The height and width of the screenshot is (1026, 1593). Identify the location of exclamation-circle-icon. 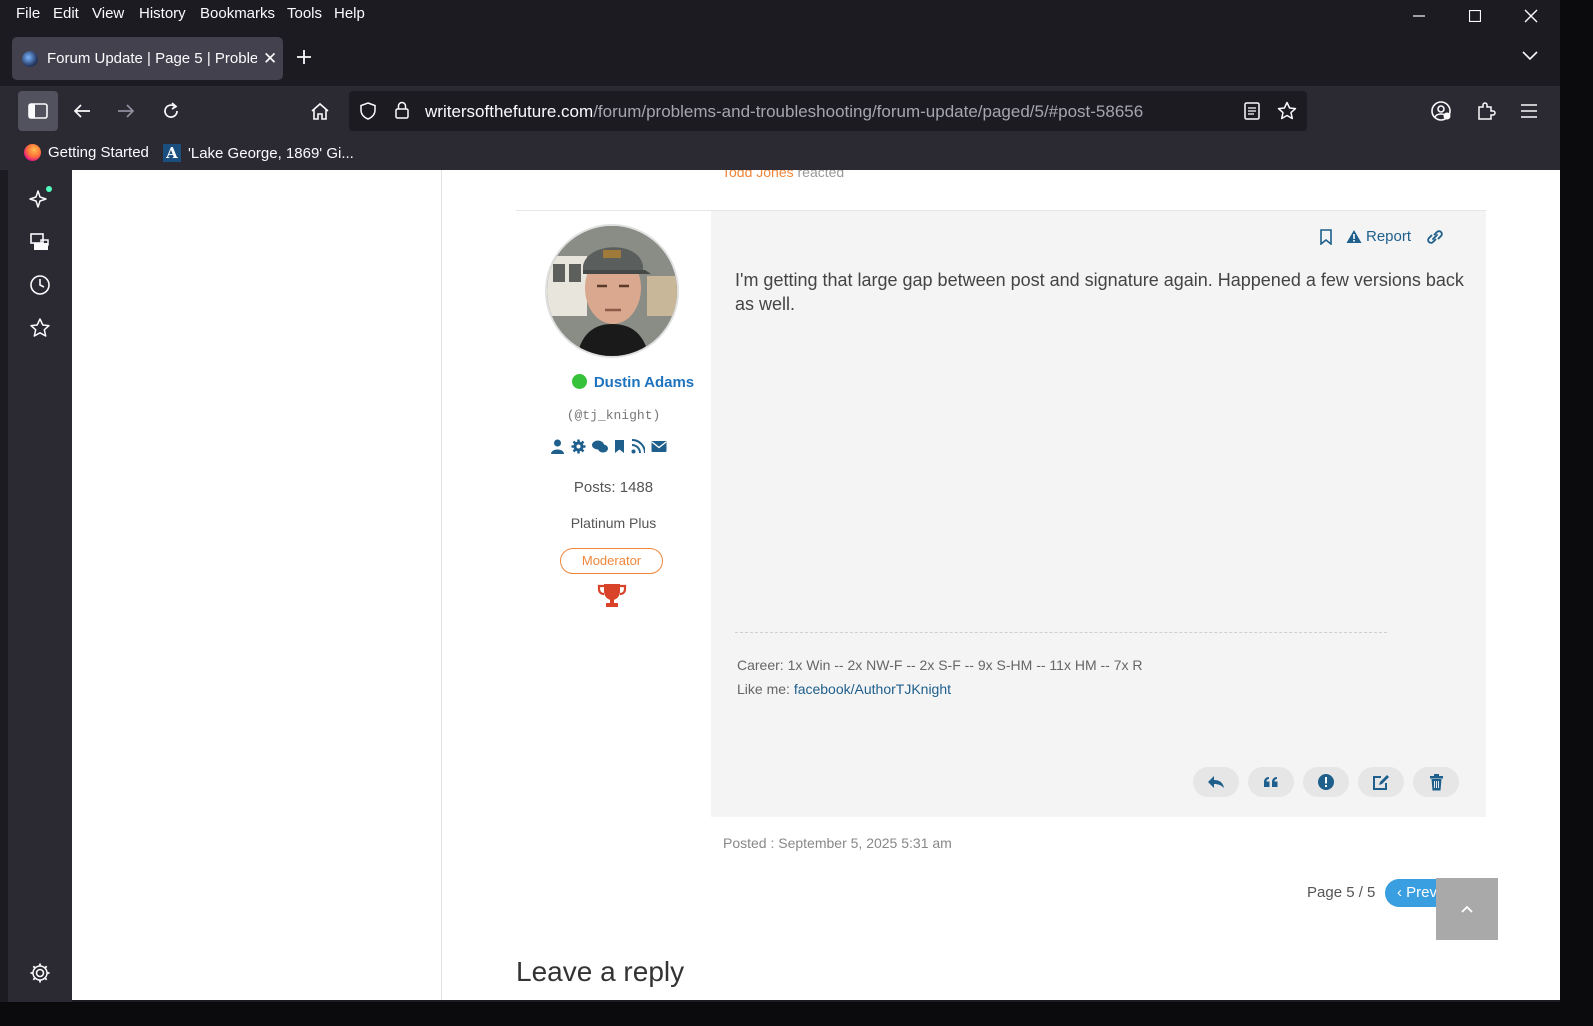
(1326, 782).